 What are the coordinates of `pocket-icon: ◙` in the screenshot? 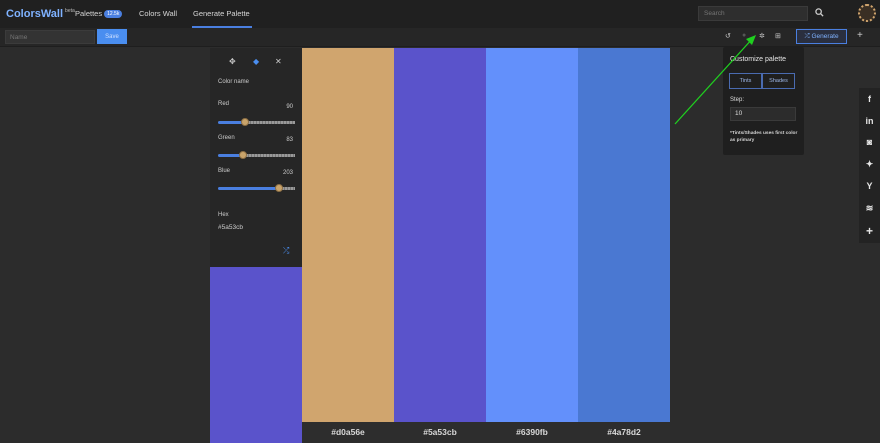 It's located at (869, 142).